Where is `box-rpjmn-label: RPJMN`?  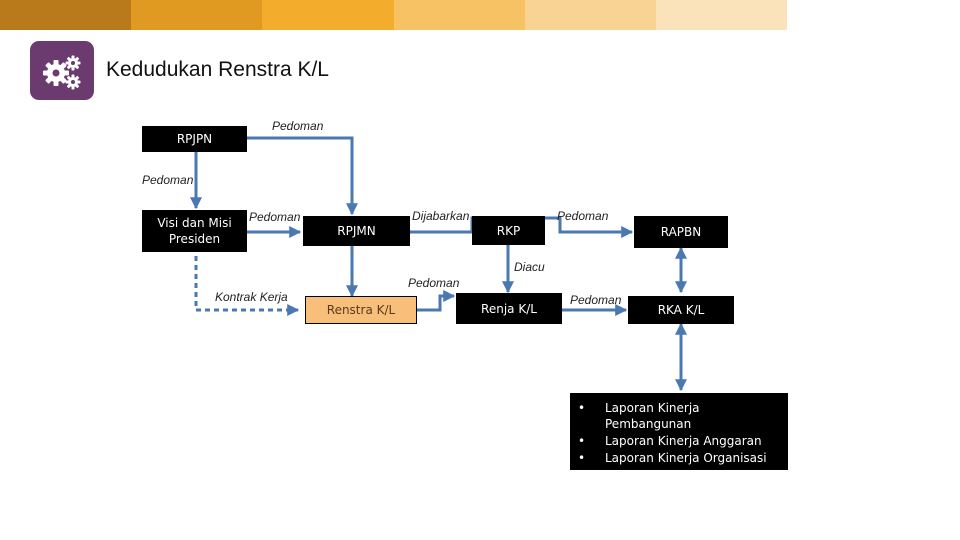 box-rpjmn-label: RPJMN is located at coordinates (356, 231).